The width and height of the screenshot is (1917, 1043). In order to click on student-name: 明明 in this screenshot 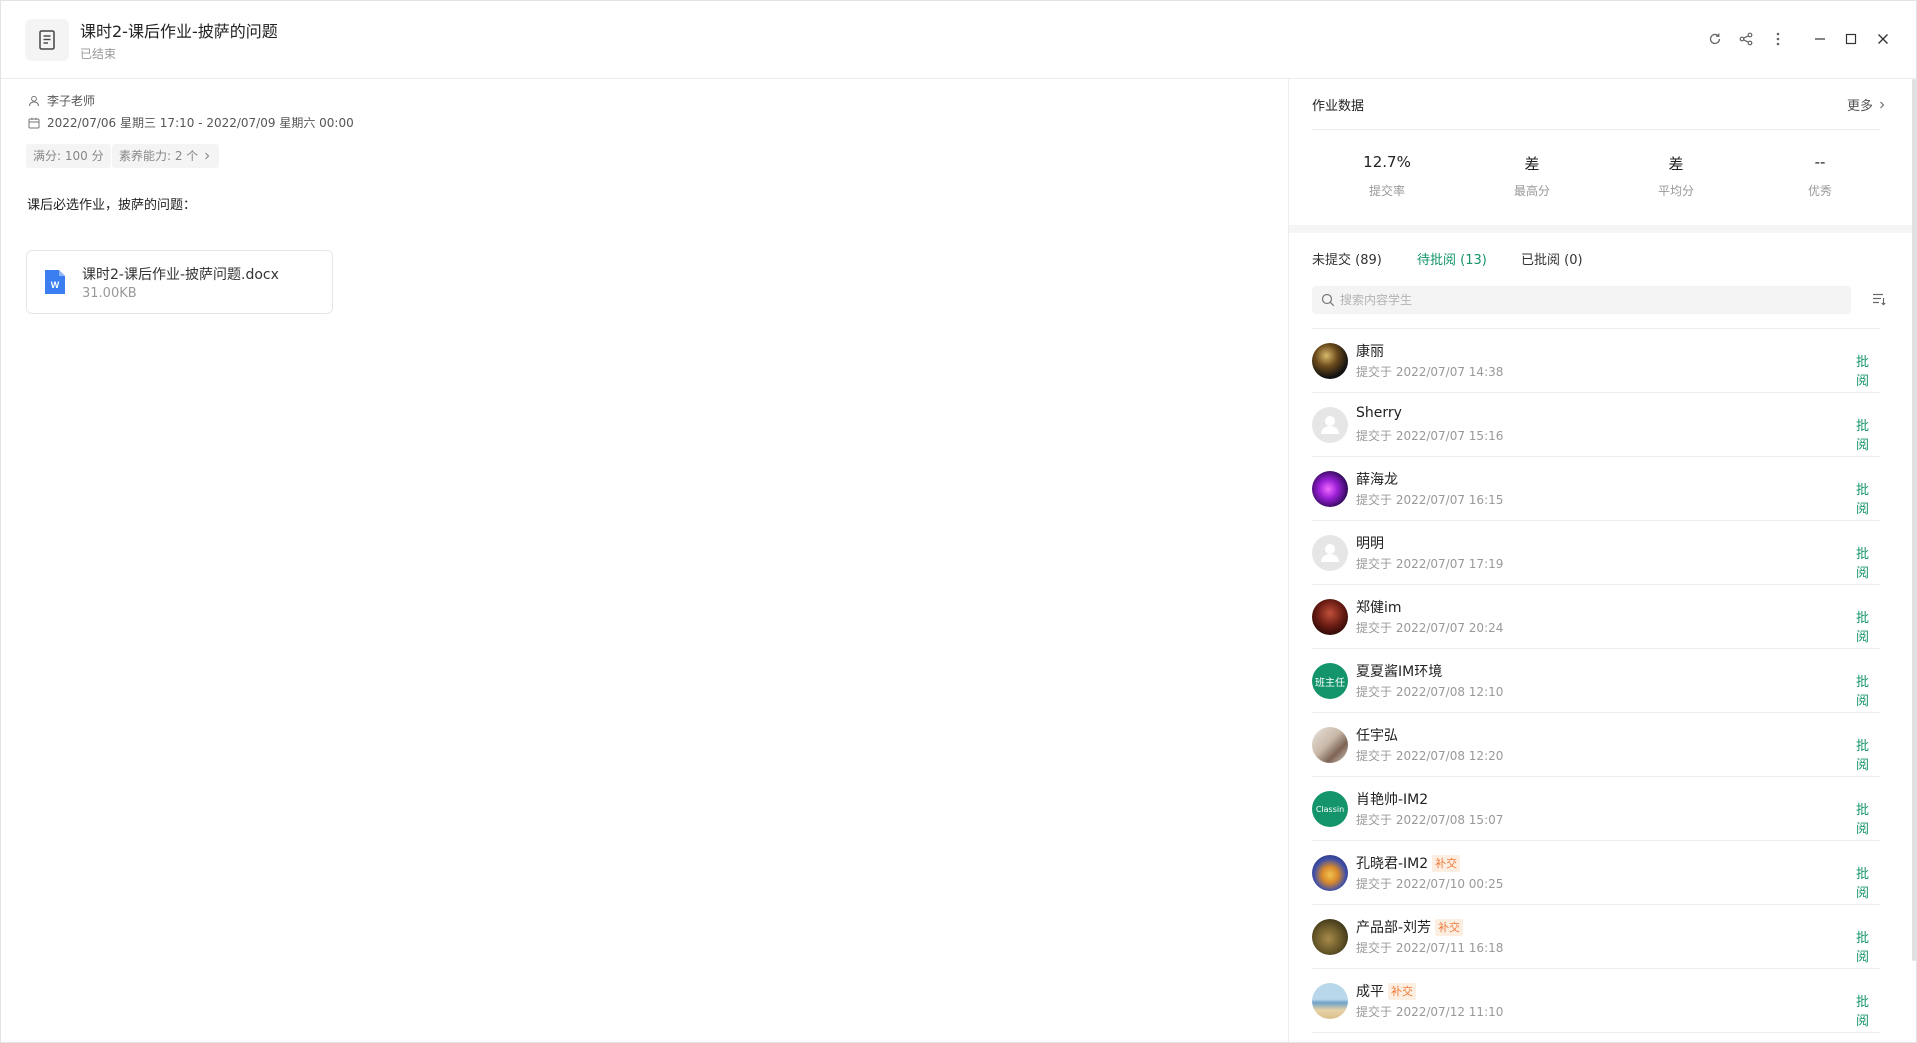, I will do `click(1370, 544)`.